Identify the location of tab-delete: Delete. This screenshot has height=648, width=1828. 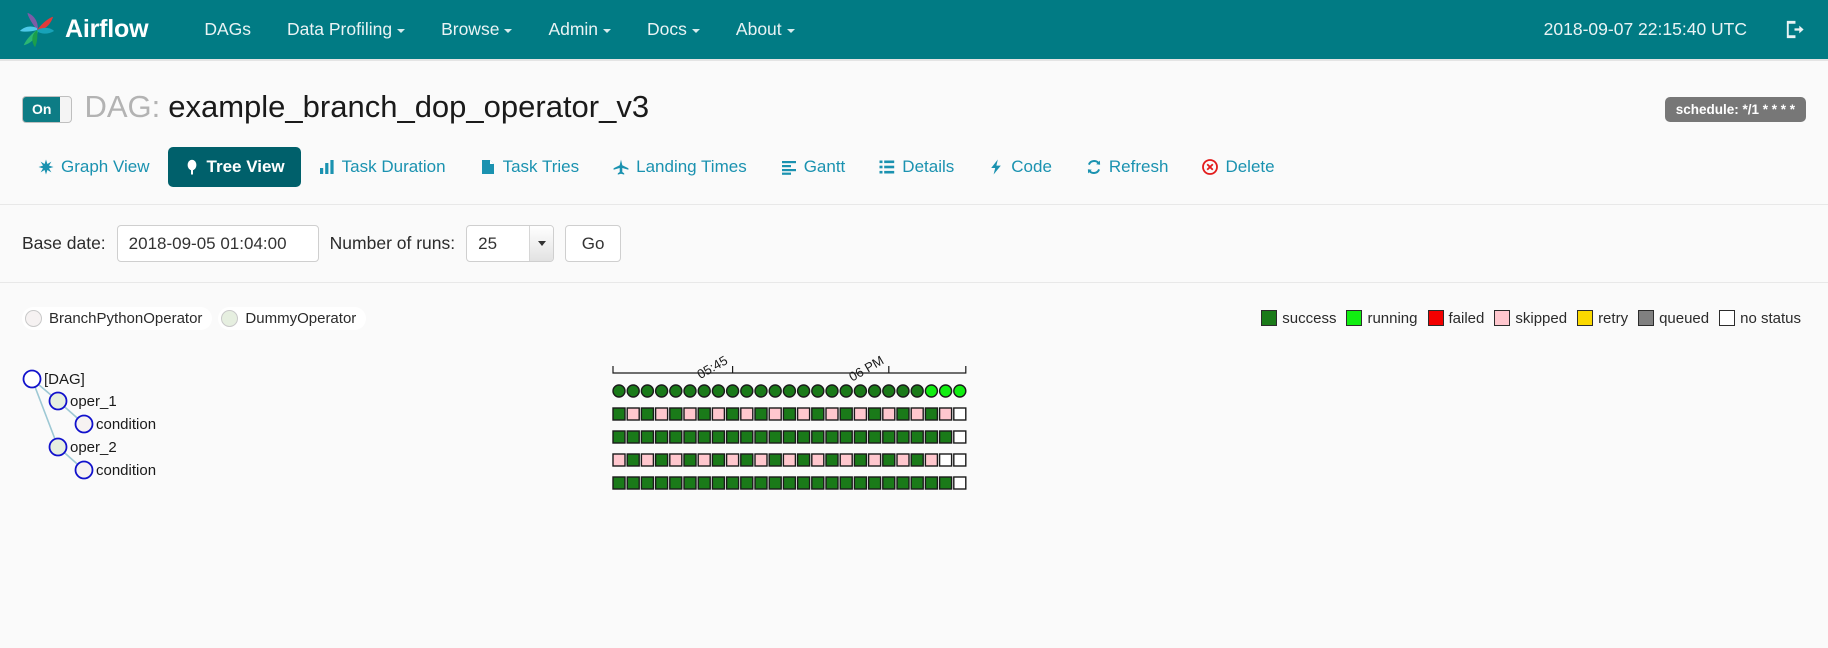
(1238, 167).